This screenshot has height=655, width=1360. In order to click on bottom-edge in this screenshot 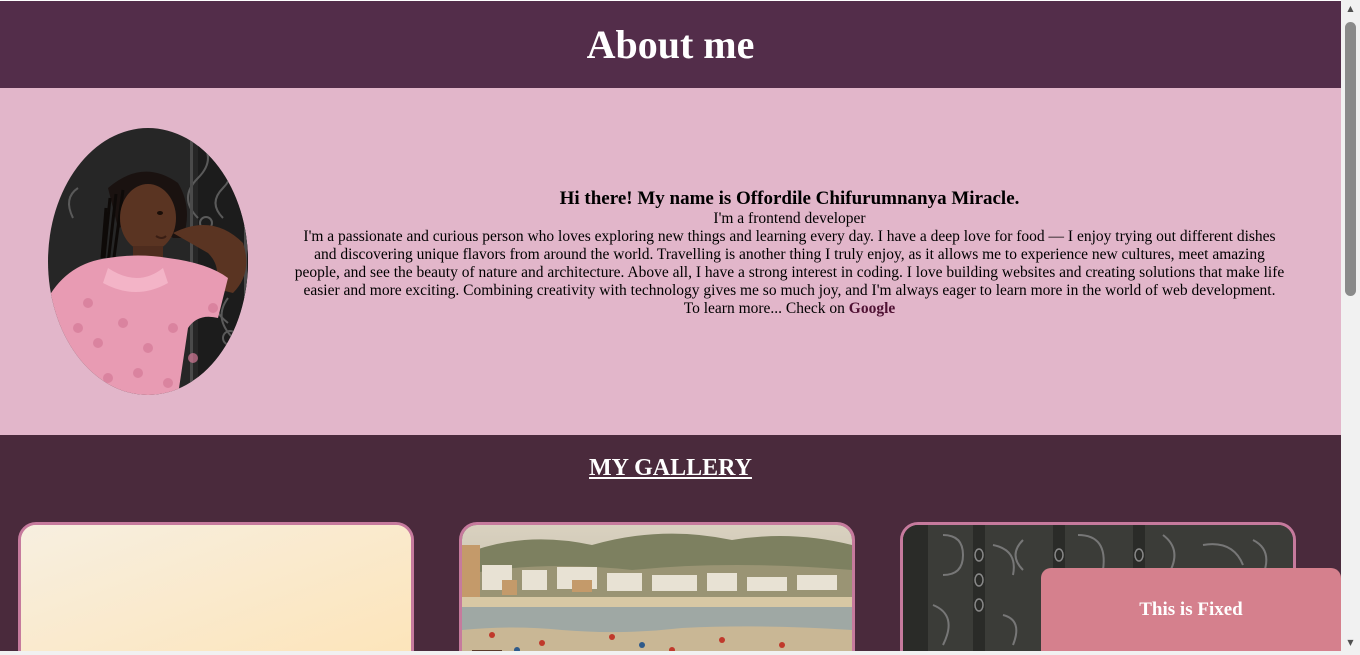, I will do `click(680, 653)`.